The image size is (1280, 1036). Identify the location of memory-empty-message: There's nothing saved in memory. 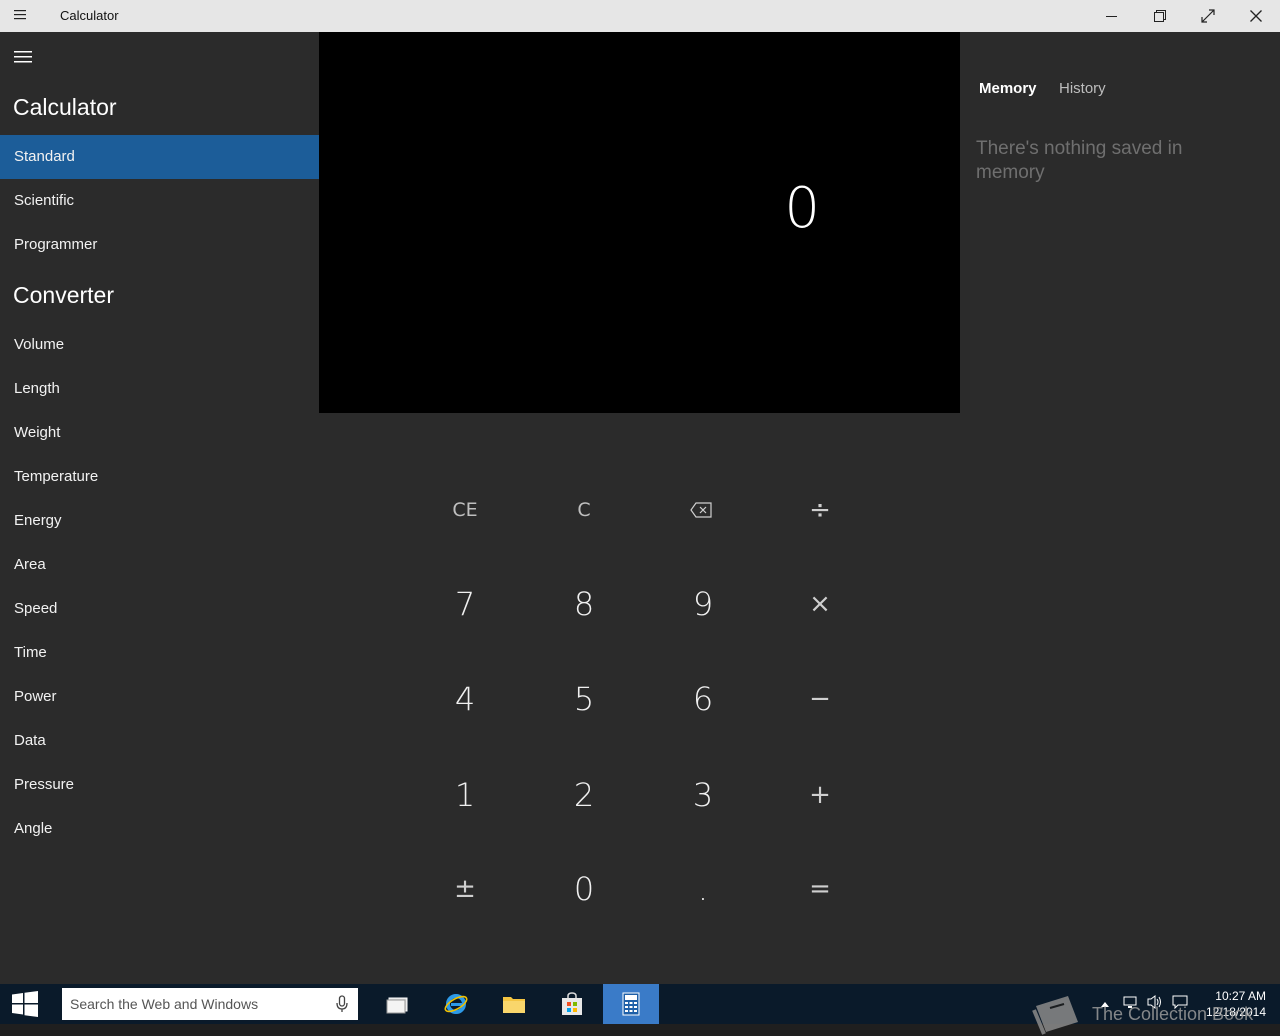
(1079, 160).